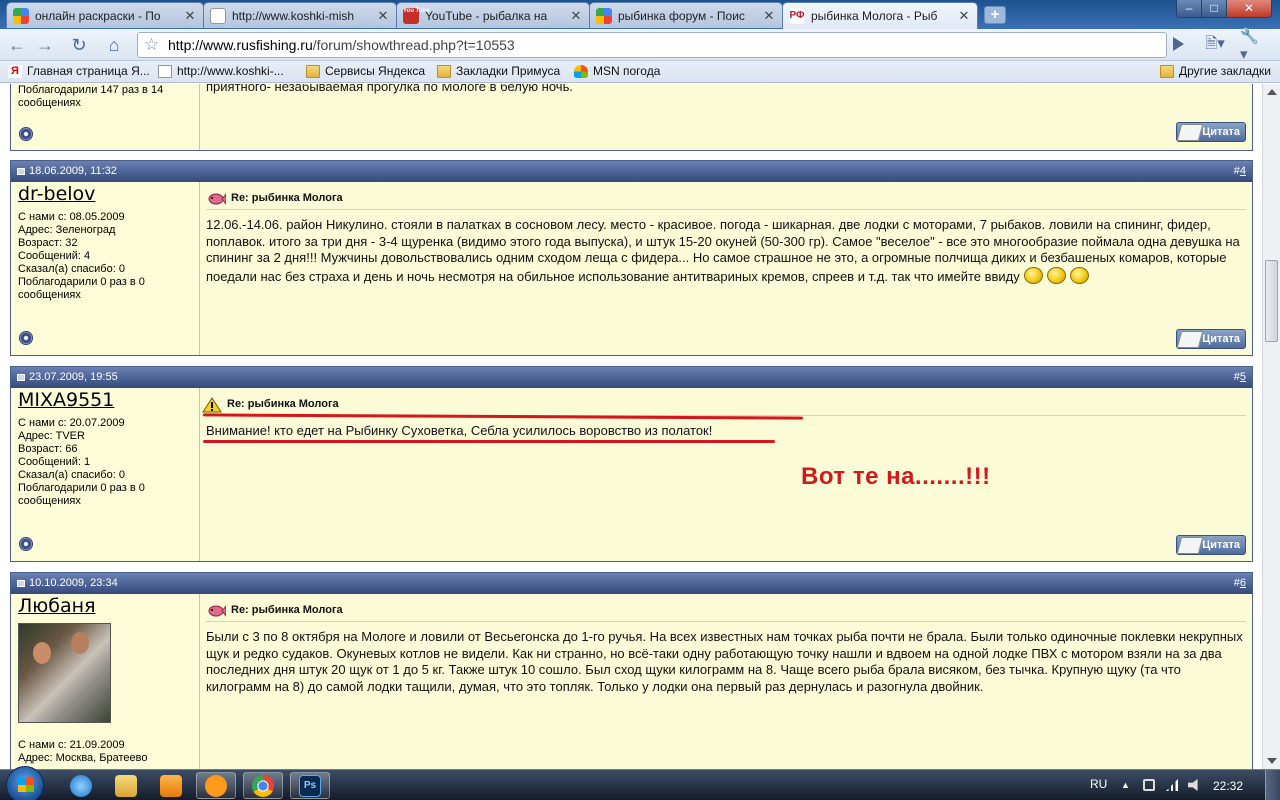 Image resolution: width=1280 pixels, height=800 pixels. What do you see at coordinates (1272, 92) in the screenshot?
I see `scroll-up-arrow-icon` at bounding box center [1272, 92].